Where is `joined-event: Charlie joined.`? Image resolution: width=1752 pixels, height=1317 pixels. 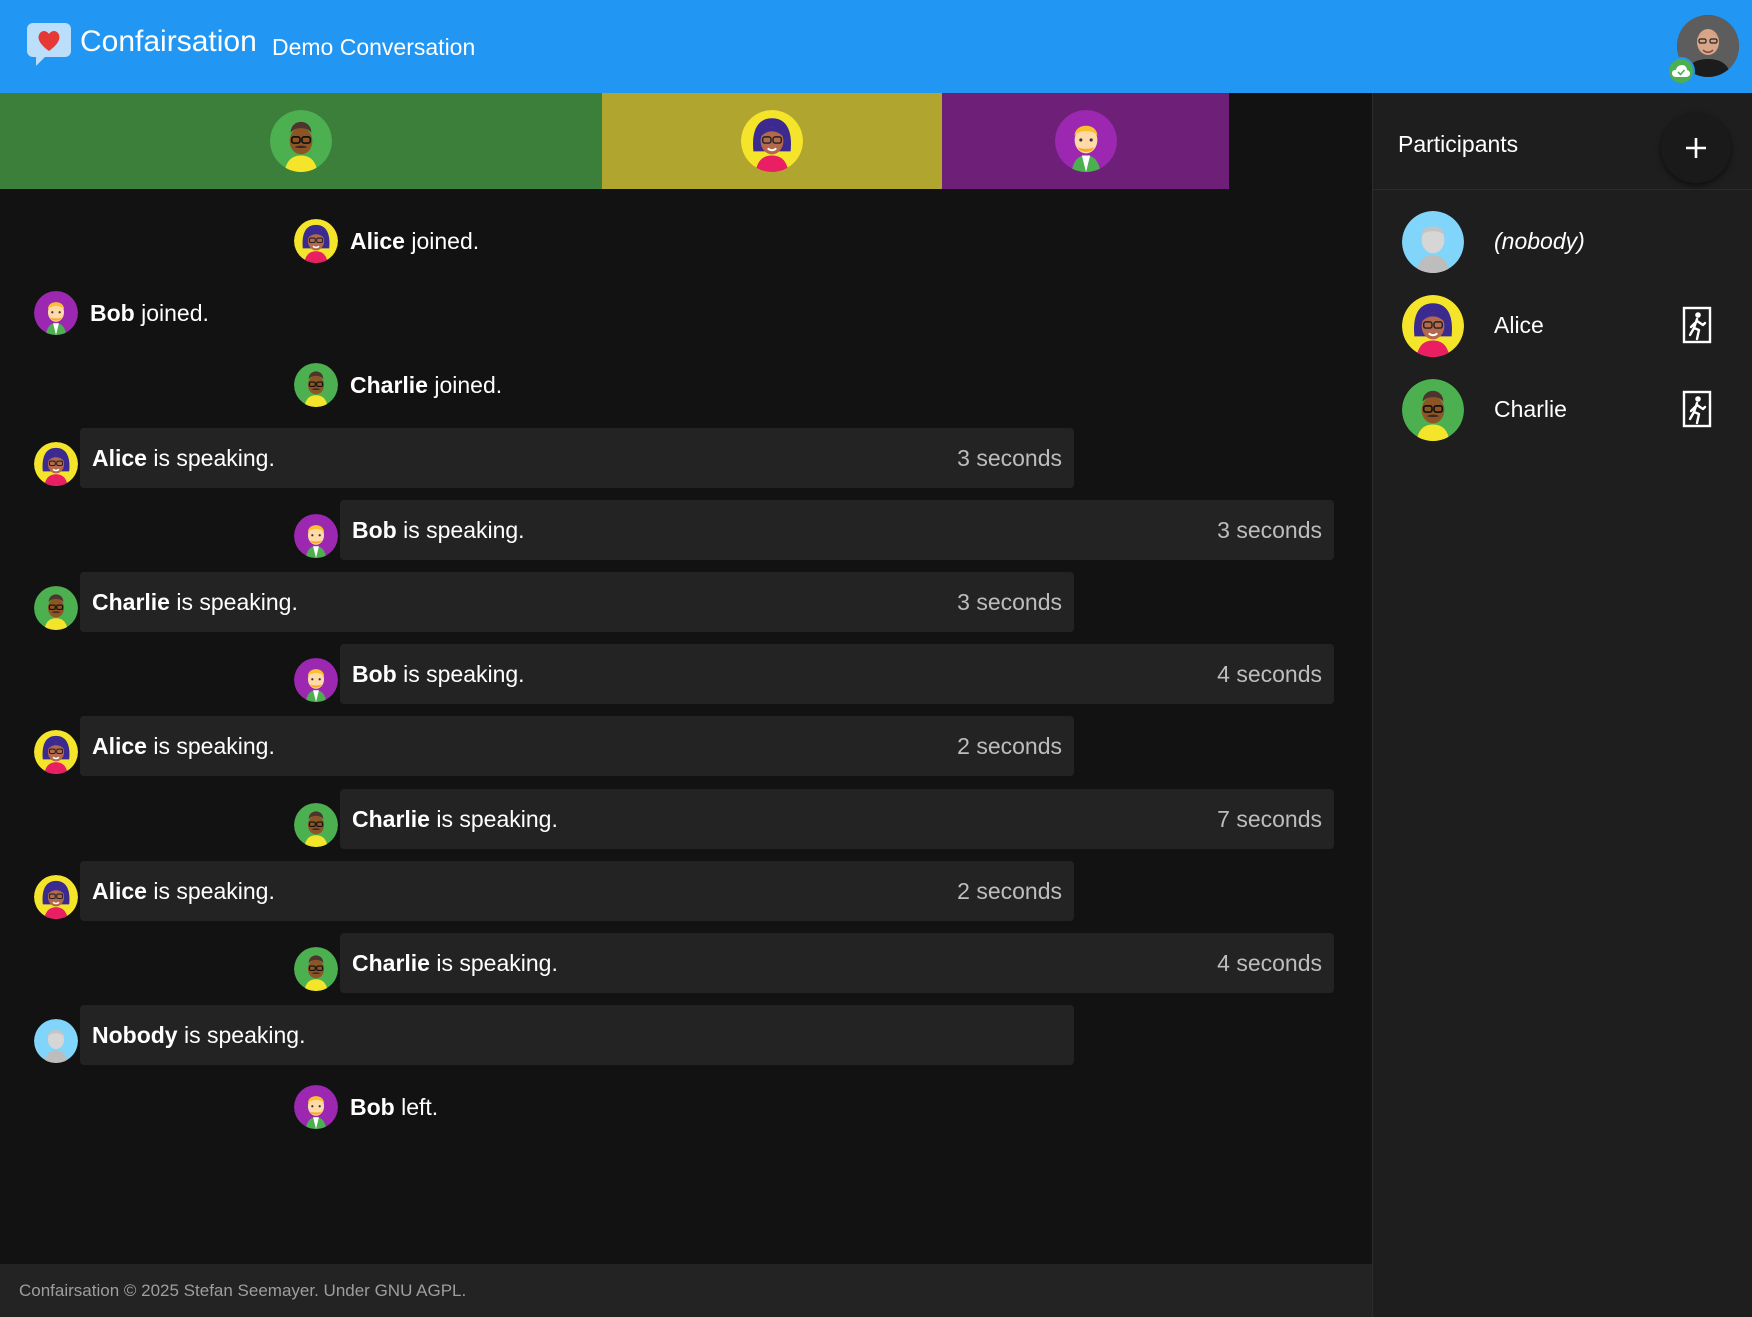
joined-event: Charlie joined. is located at coordinates (398, 385).